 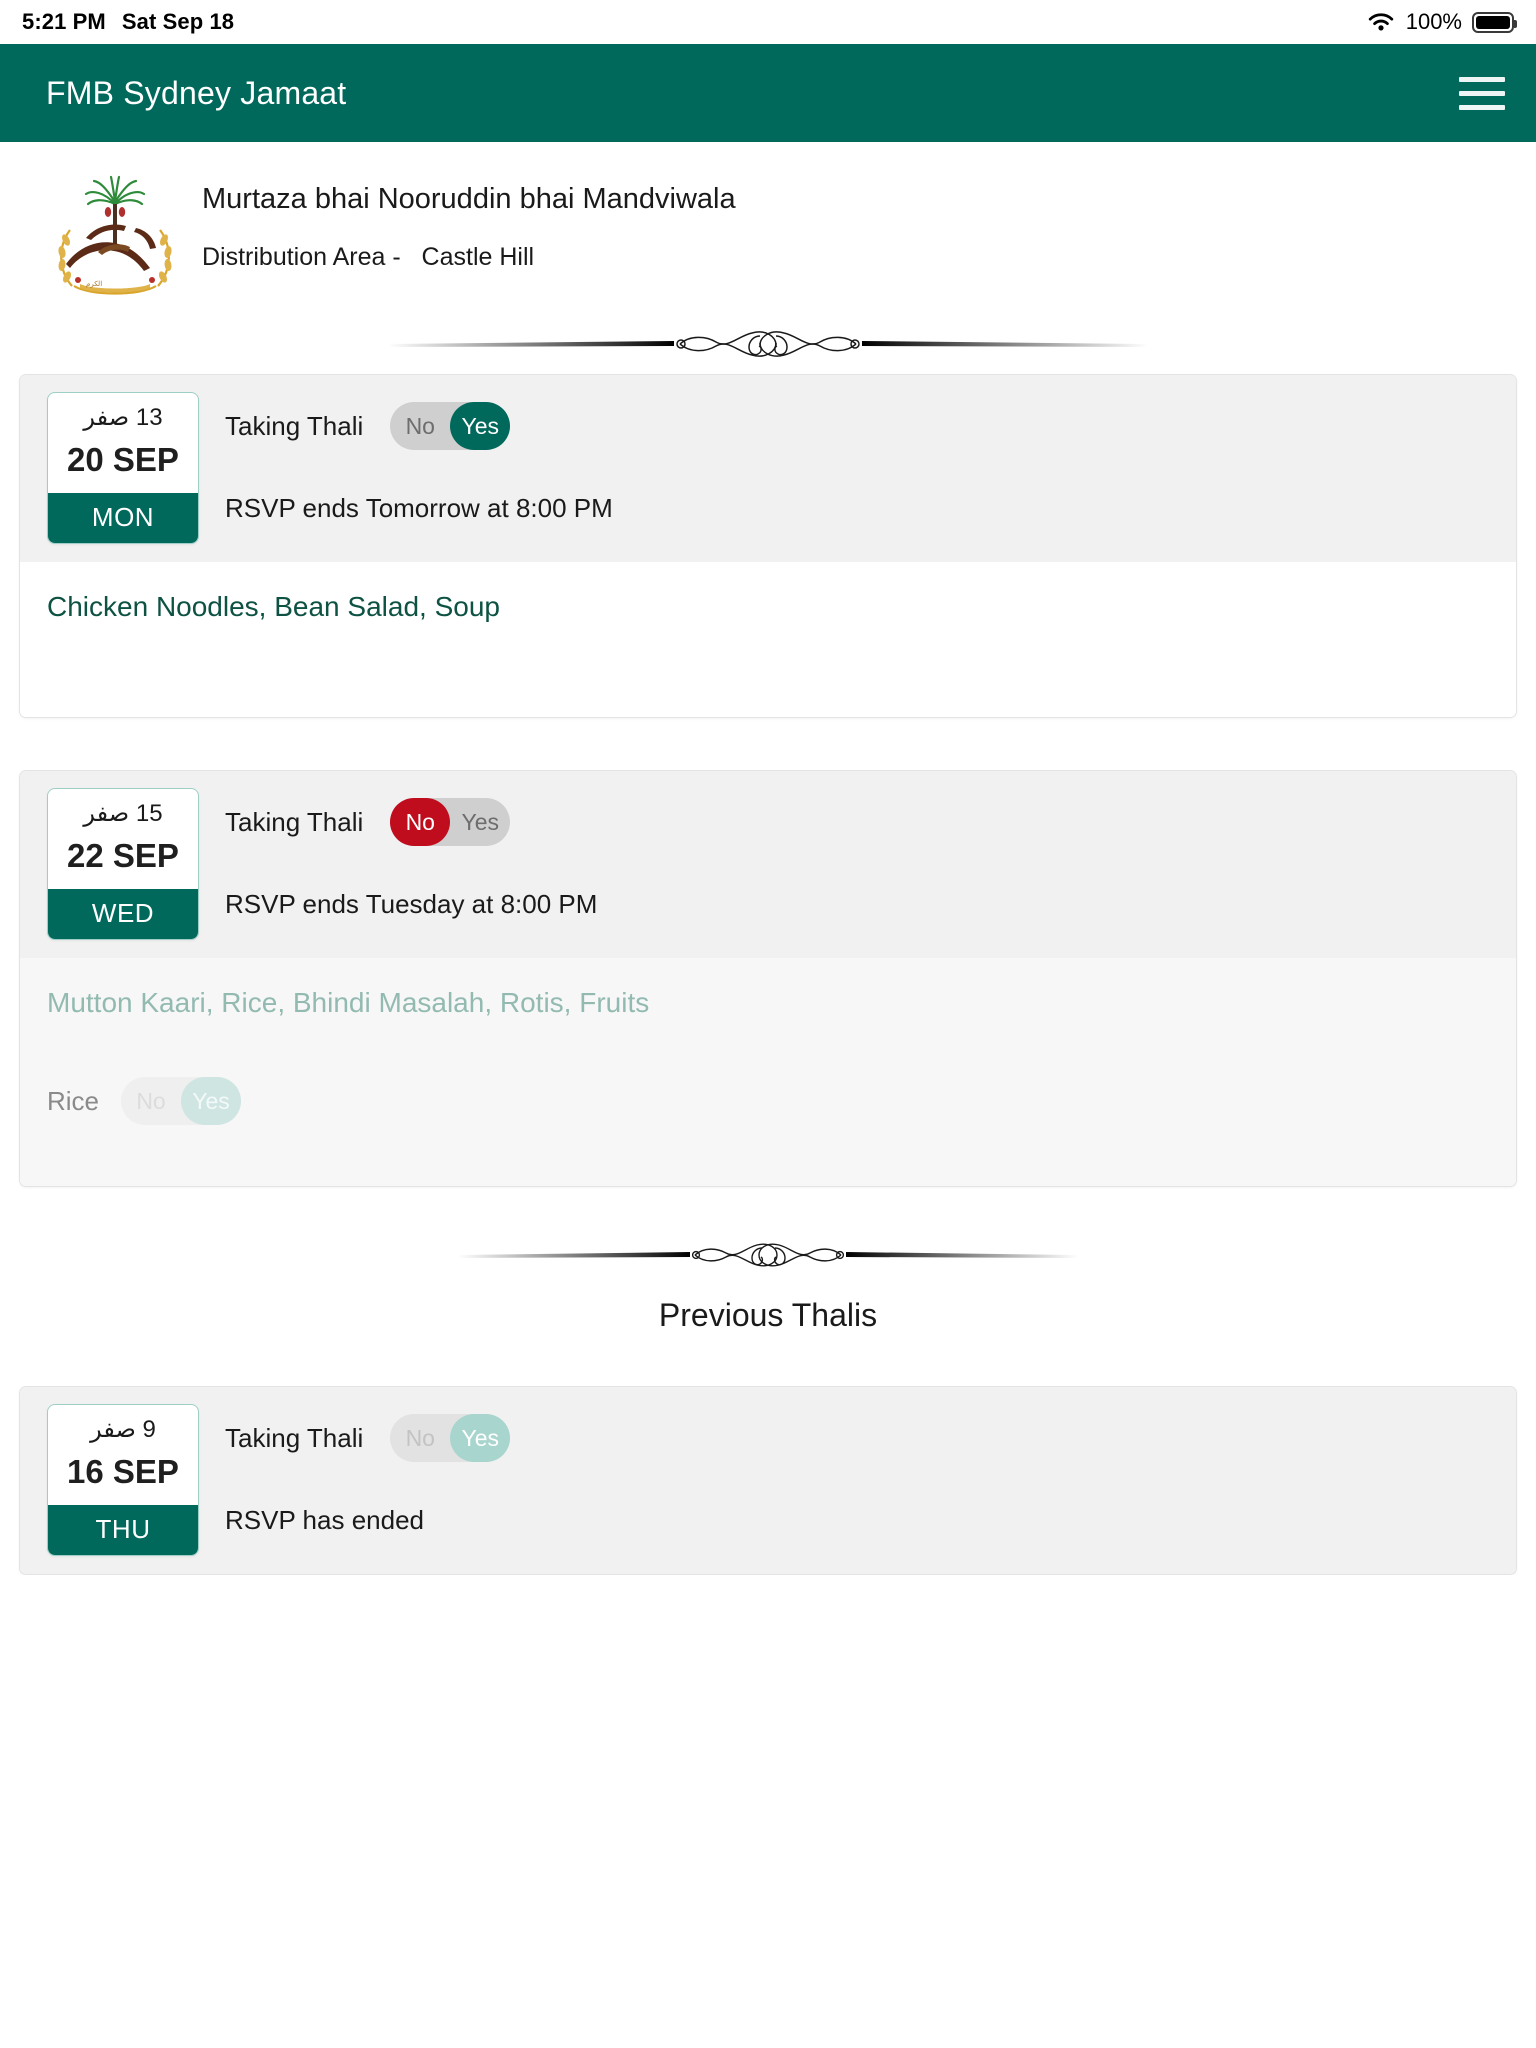 What do you see at coordinates (123, 1530) in the screenshot?
I see `day-of-week: THU` at bounding box center [123, 1530].